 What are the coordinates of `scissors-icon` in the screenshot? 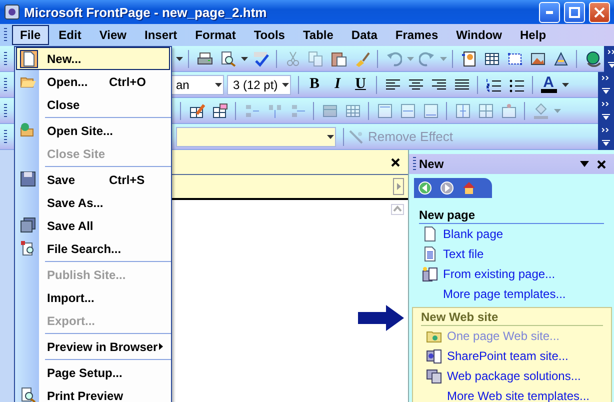 It's located at (292, 58).